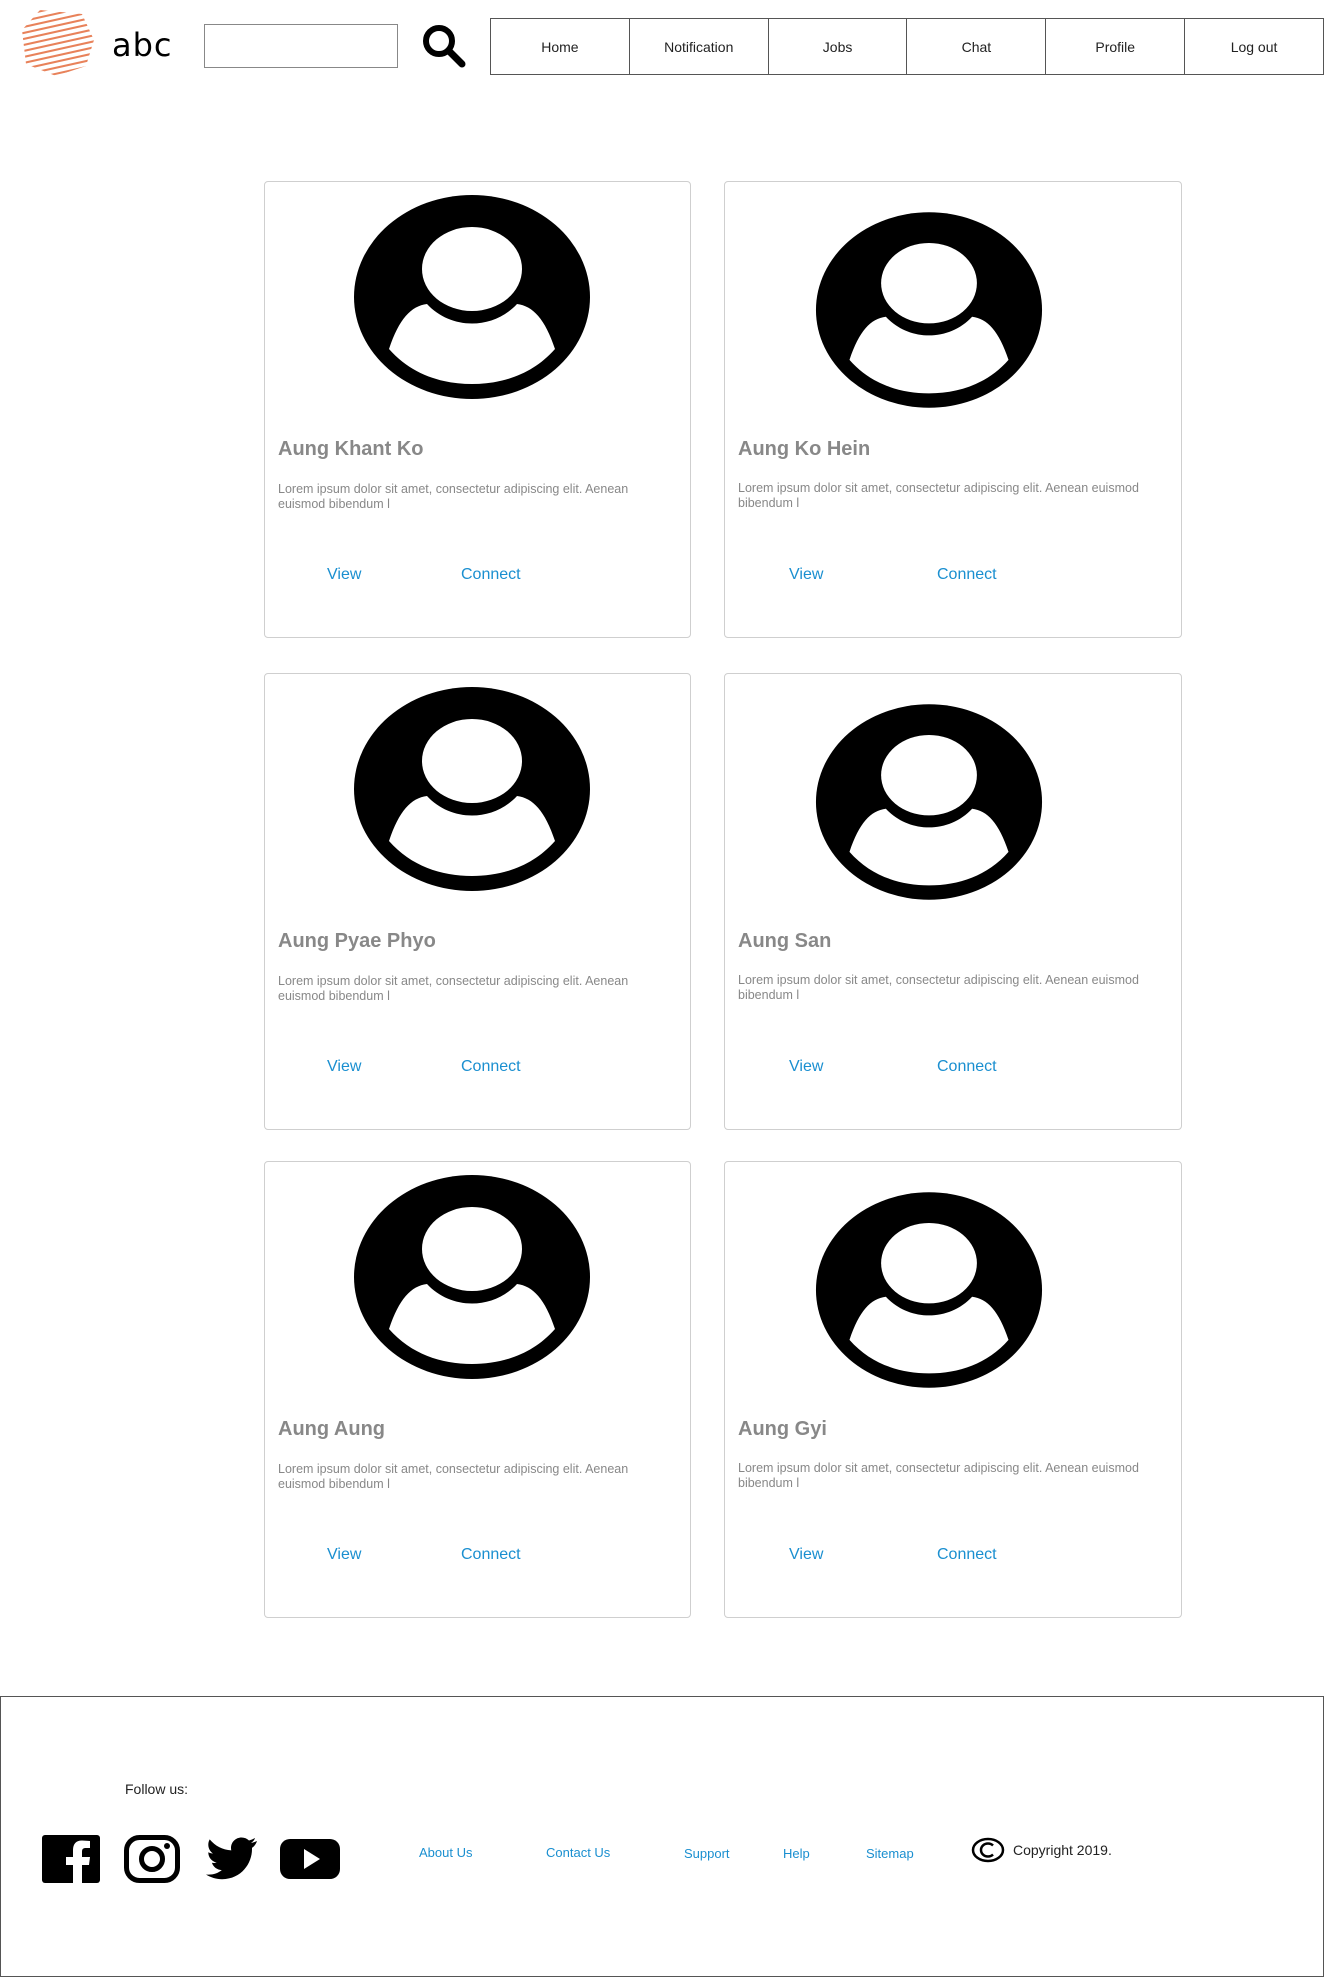 This screenshot has height=1977, width=1324. Describe the element at coordinates (58, 43) in the screenshot. I see `logo-mark-icon` at that location.